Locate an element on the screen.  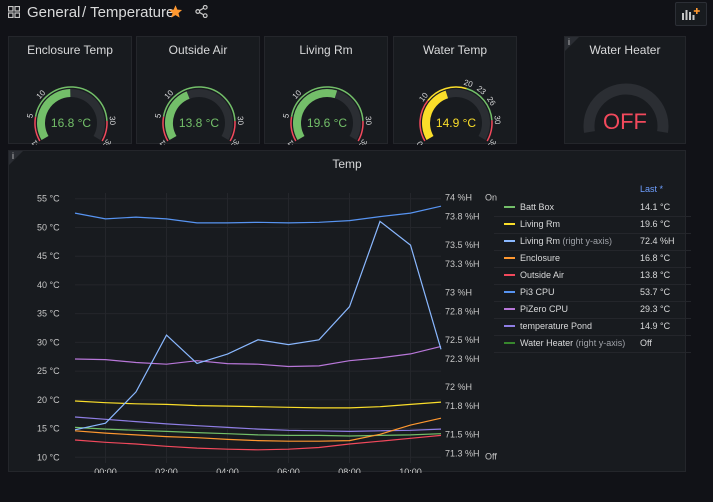
y-axis-left-tick: 30 °C is located at coordinates (48, 342).